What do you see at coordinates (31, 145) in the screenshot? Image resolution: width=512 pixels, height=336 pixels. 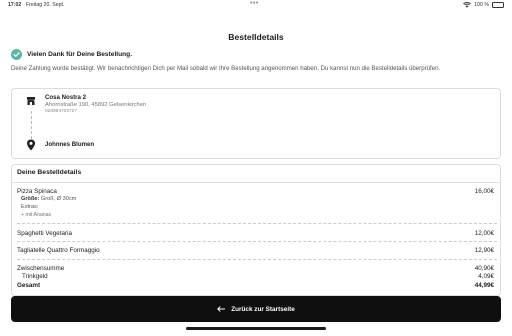 I see `location-pin-icon` at bounding box center [31, 145].